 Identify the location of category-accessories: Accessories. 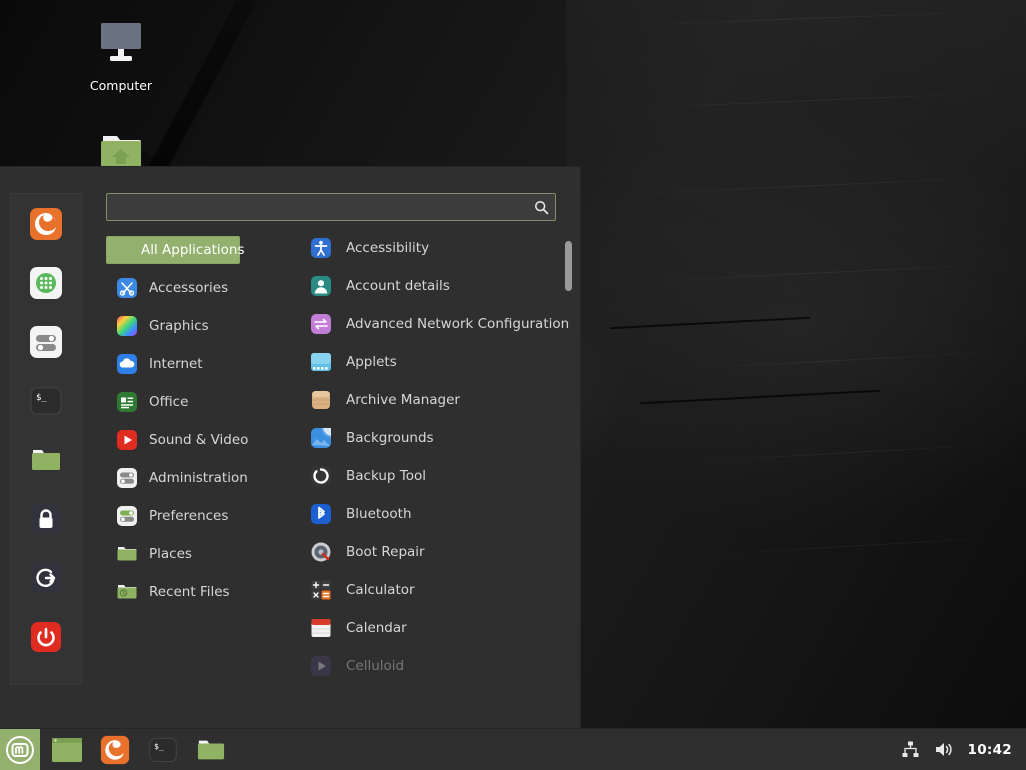
(197, 288).